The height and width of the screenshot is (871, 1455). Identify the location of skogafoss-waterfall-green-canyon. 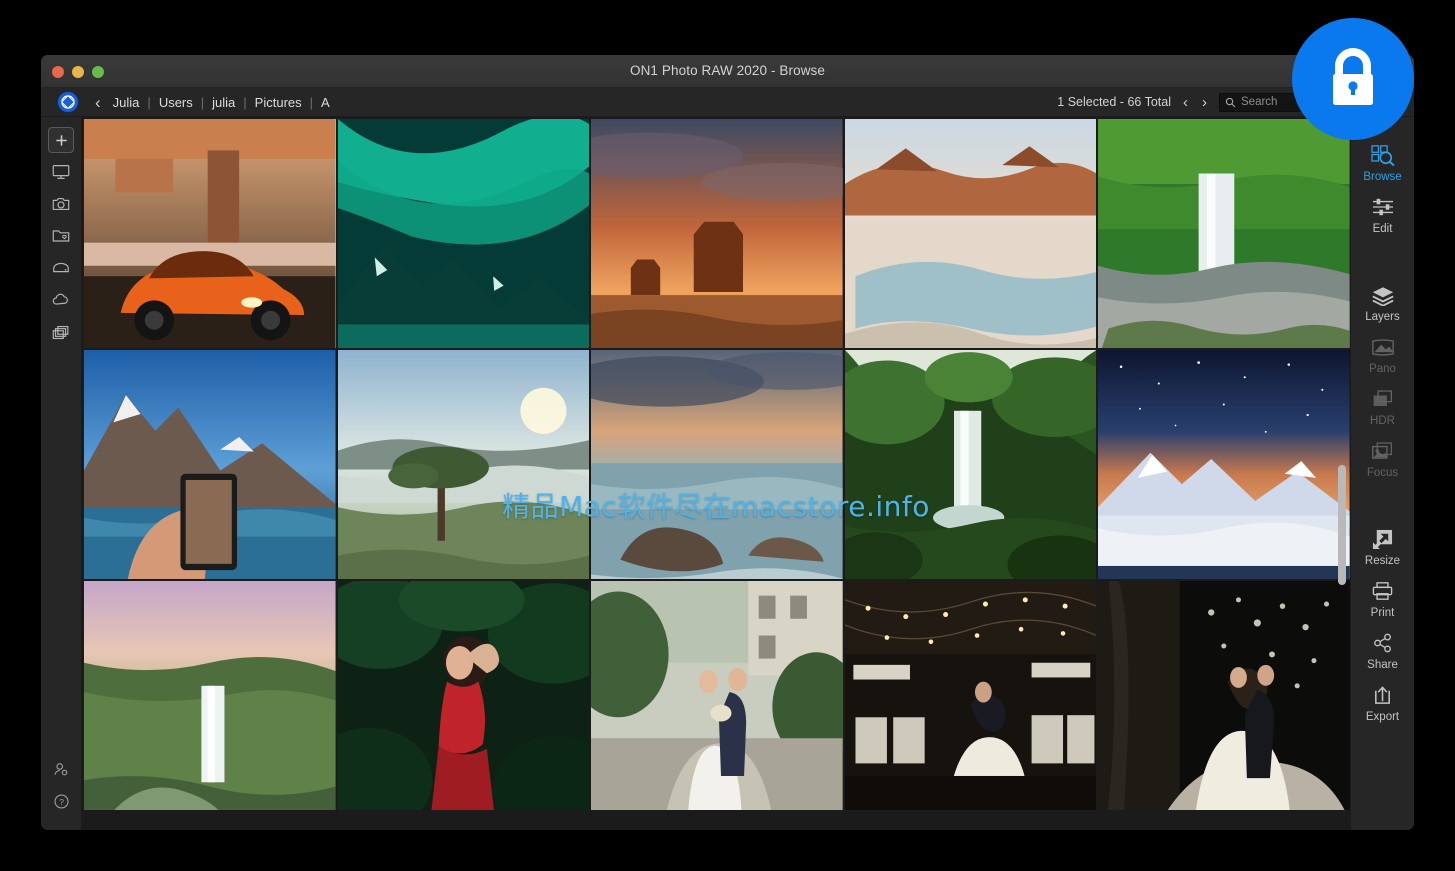
(1224, 233).